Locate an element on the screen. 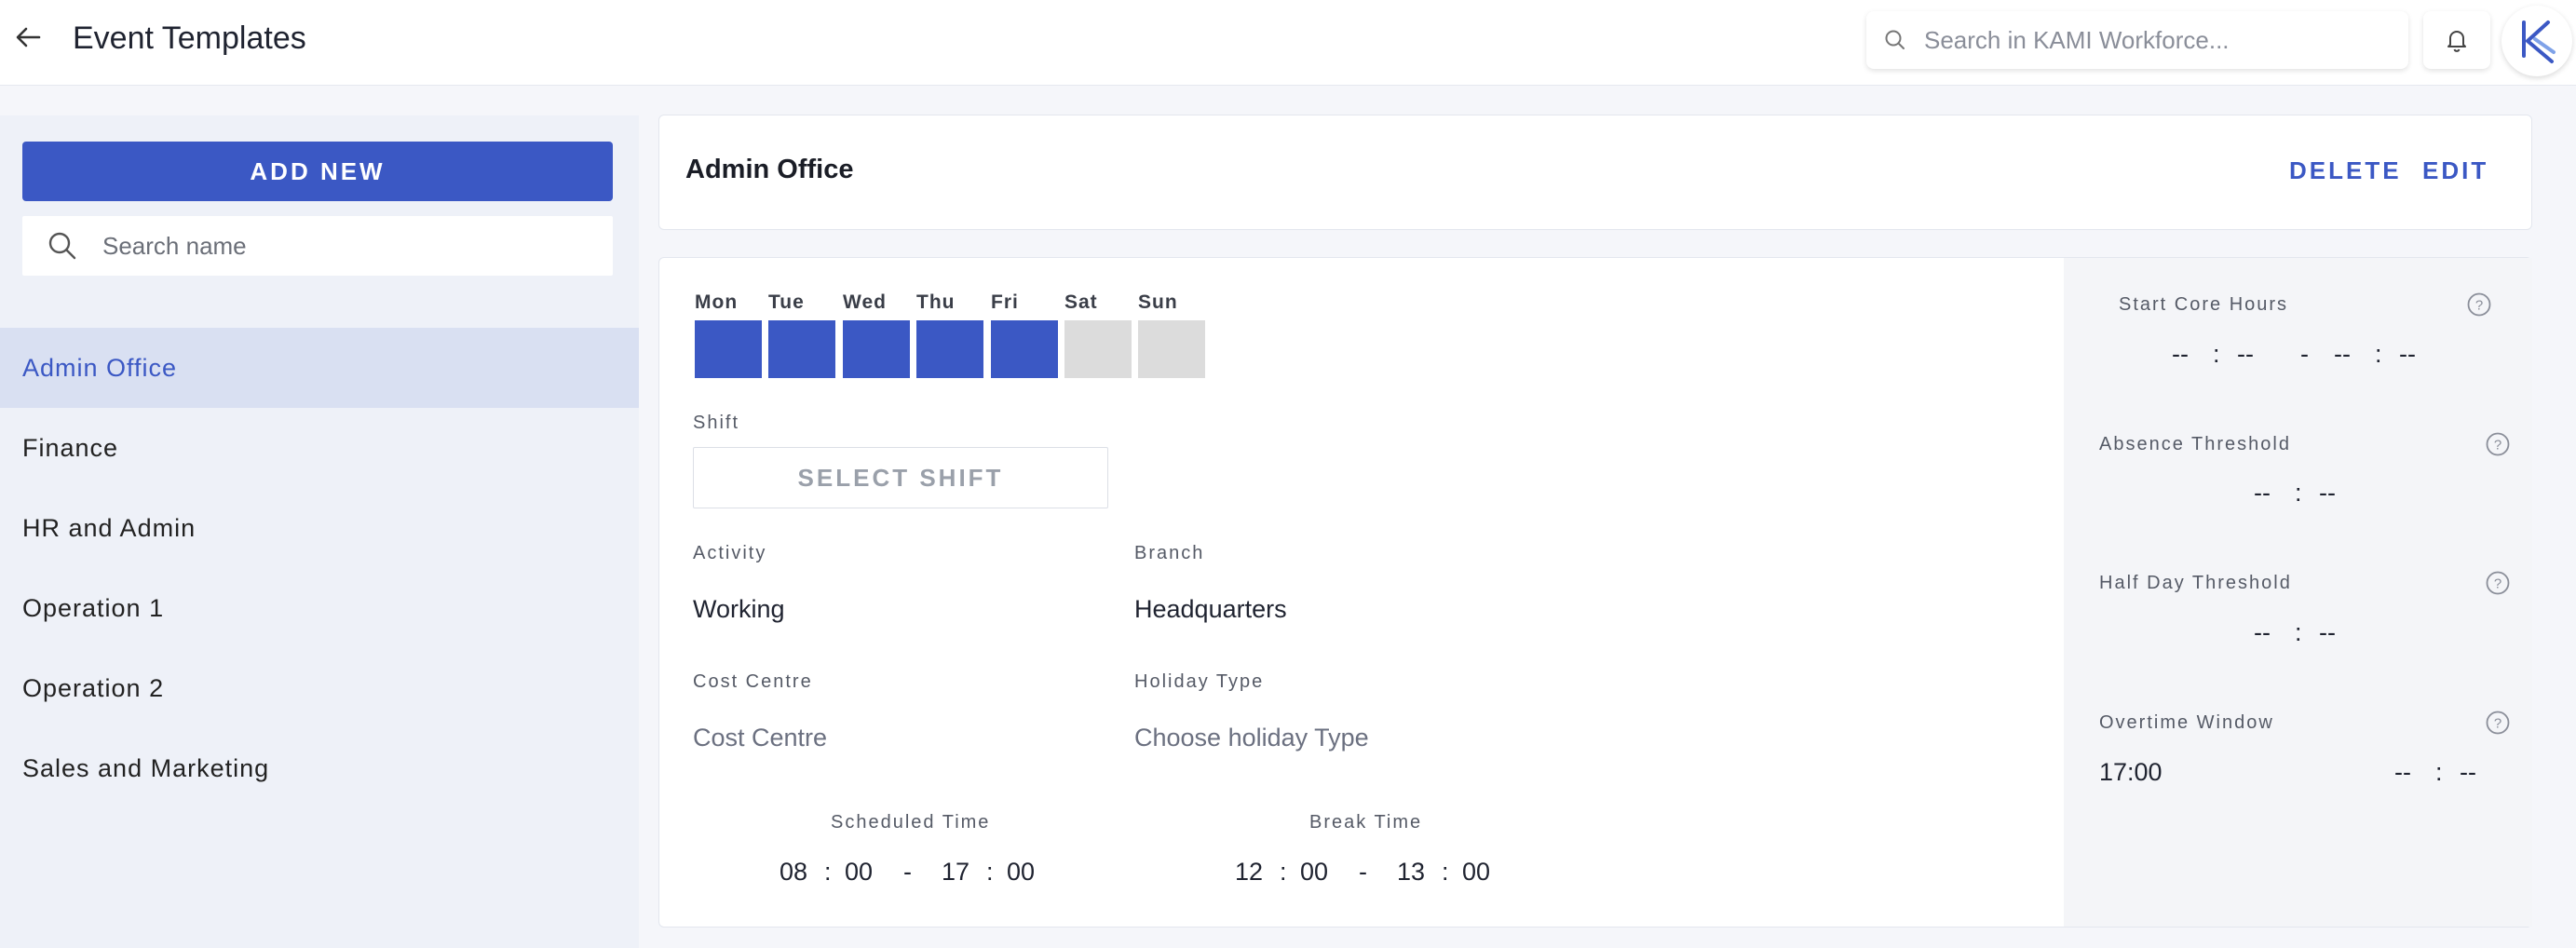 The width and height of the screenshot is (2576, 948). absence-minute: -- is located at coordinates (2327, 493).